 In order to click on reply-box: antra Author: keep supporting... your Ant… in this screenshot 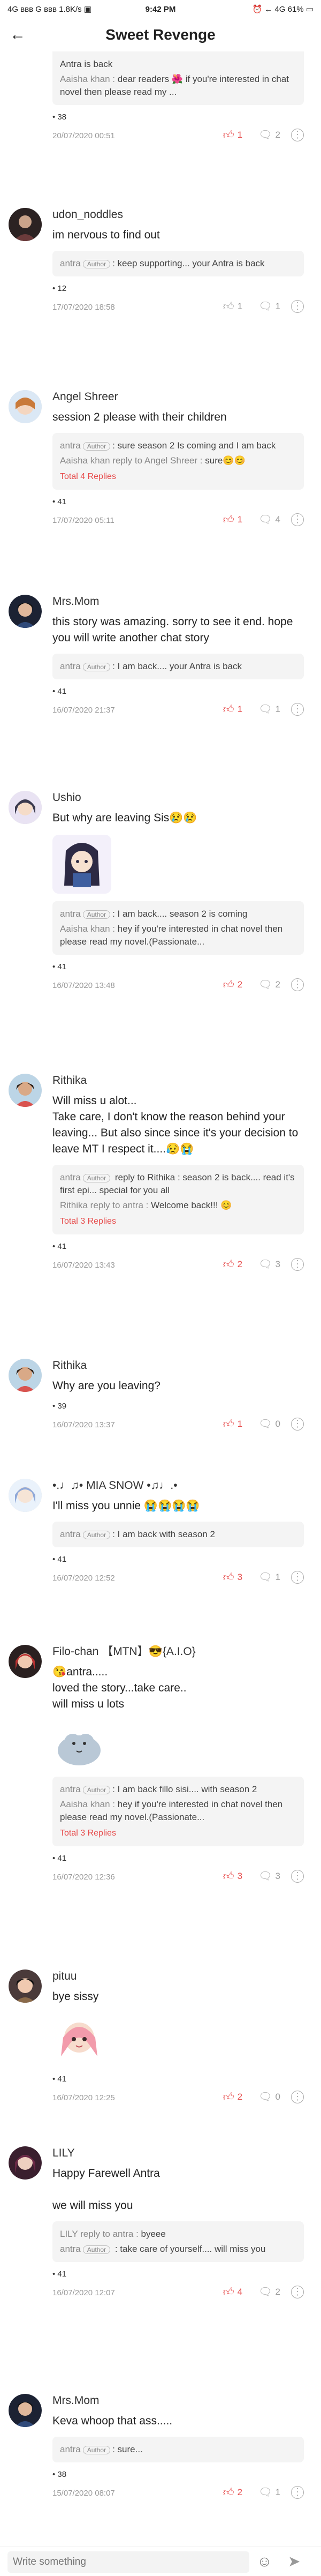, I will do `click(178, 263)`.